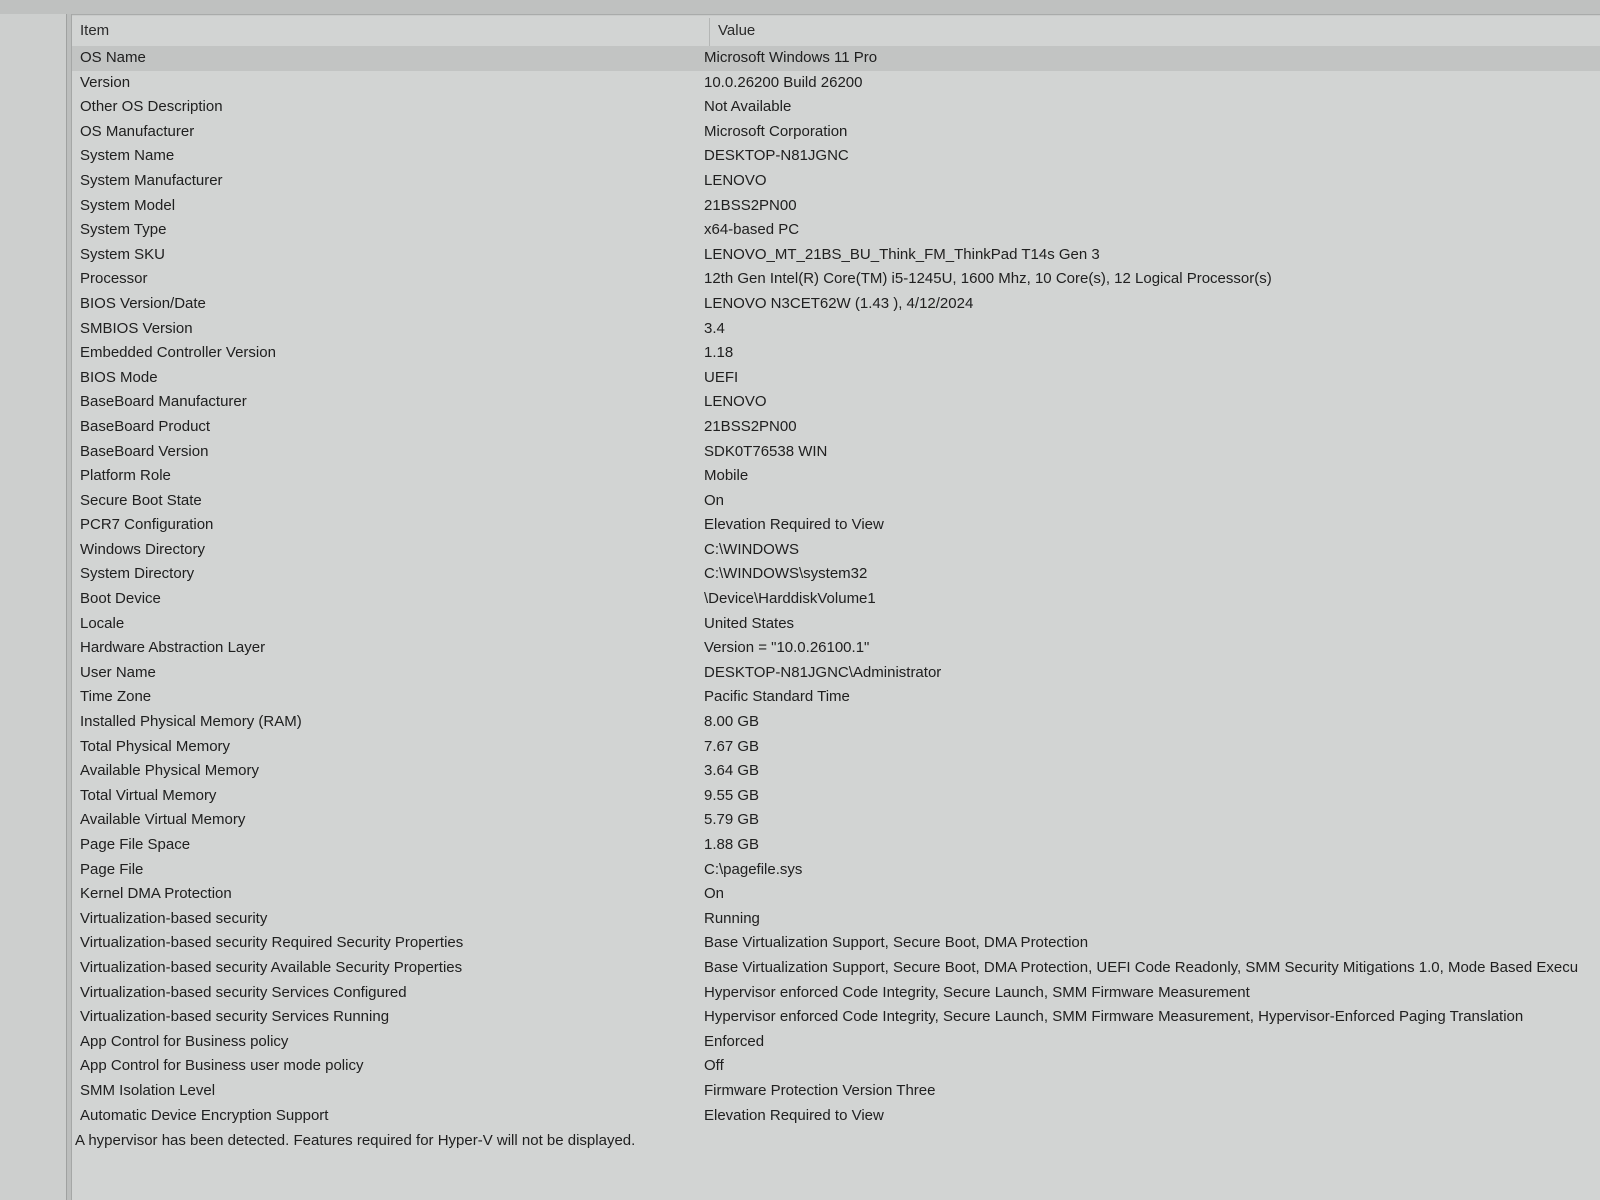 The image size is (1600, 1200). Describe the element at coordinates (135, 844) in the screenshot. I see `item-cell: Page File Space` at that location.